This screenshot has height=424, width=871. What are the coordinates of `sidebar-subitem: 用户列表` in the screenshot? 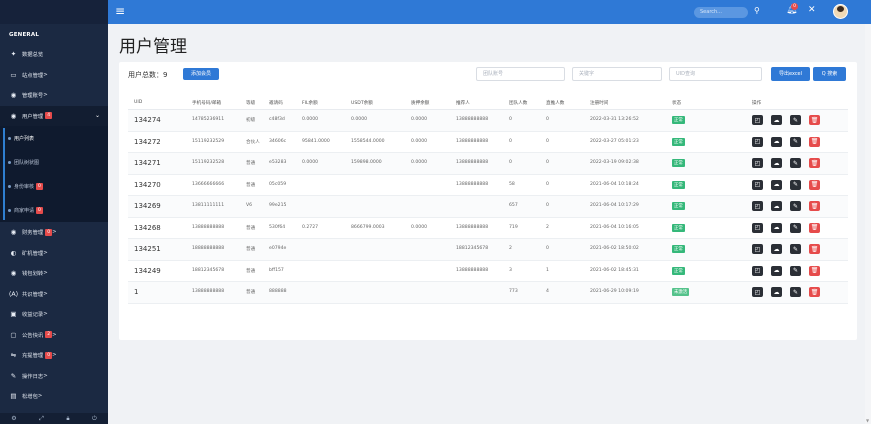 It's located at (54, 138).